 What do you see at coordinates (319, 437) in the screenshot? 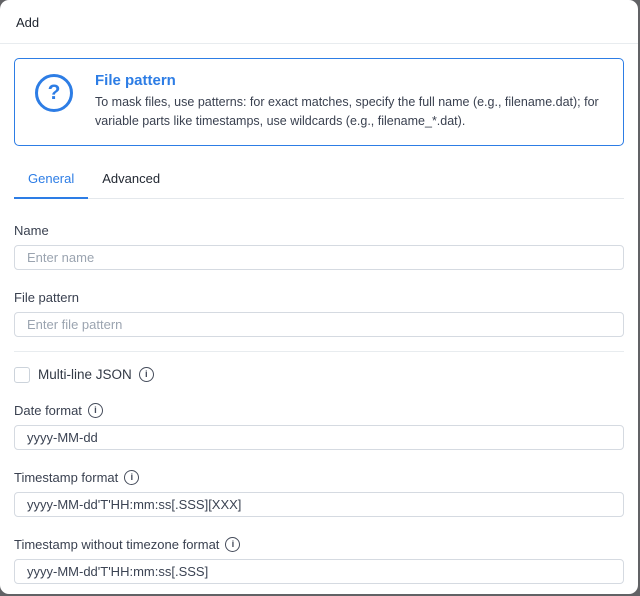
I see `date-format-input` at bounding box center [319, 437].